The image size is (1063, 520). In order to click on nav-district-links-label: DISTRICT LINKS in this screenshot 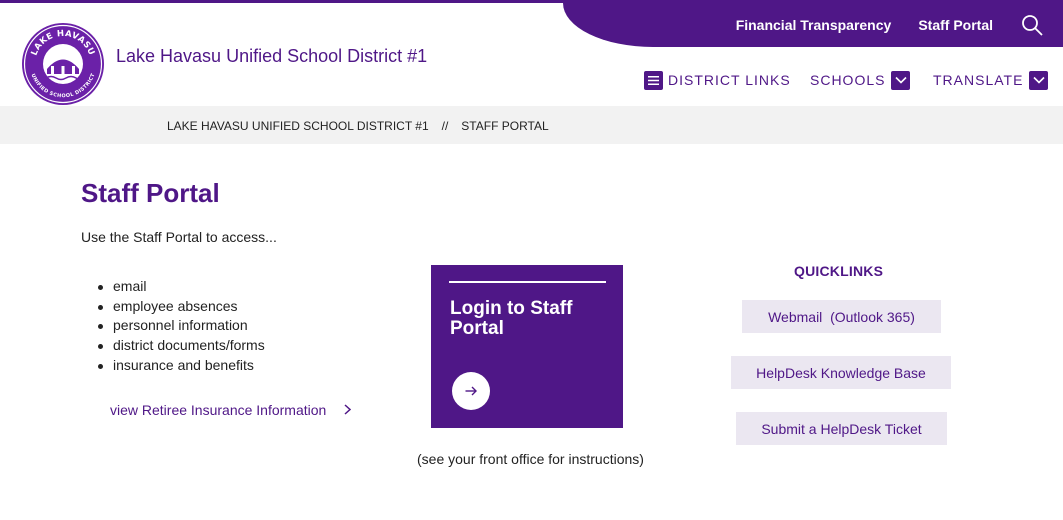, I will do `click(729, 80)`.